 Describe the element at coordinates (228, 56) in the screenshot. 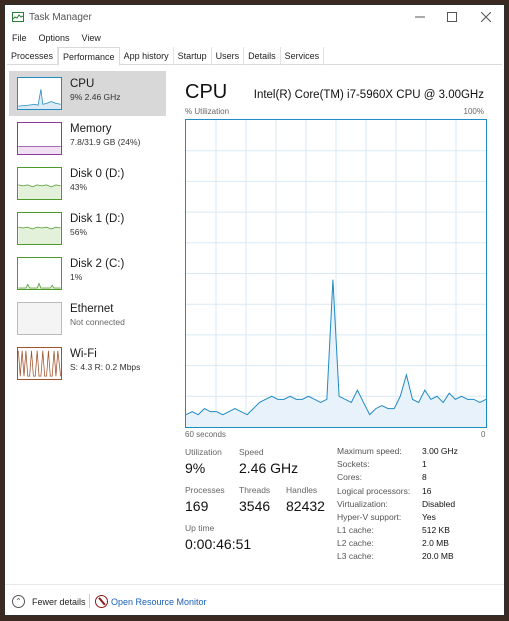

I see `tab-users: Users` at that location.